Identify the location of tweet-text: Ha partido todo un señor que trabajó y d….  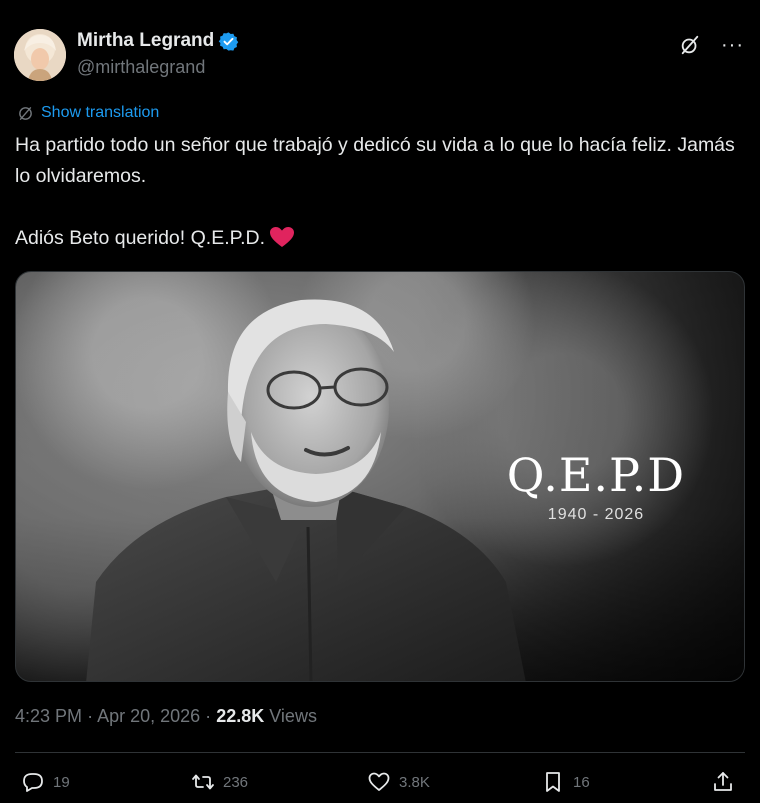
(380, 192).